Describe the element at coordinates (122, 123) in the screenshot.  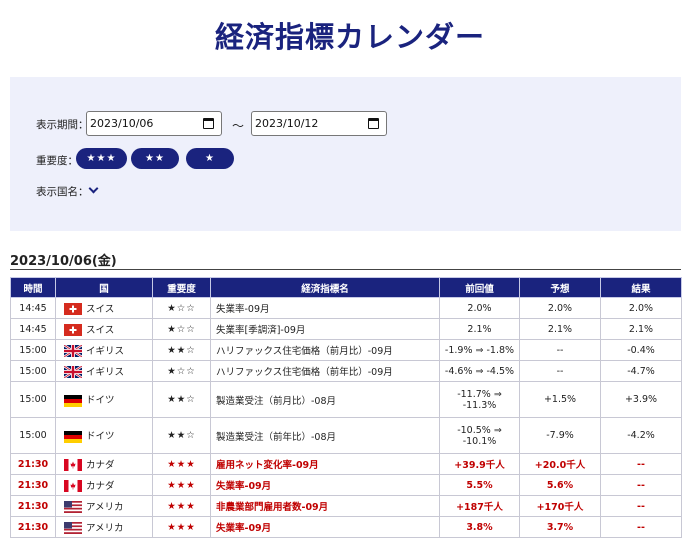
I see `start-date-value: 2023/10/06` at that location.